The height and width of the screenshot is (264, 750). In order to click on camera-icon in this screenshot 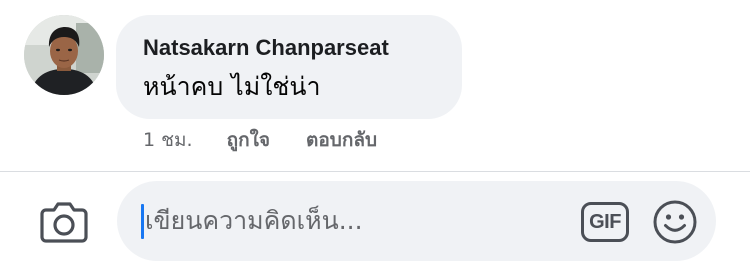, I will do `click(64, 222)`.